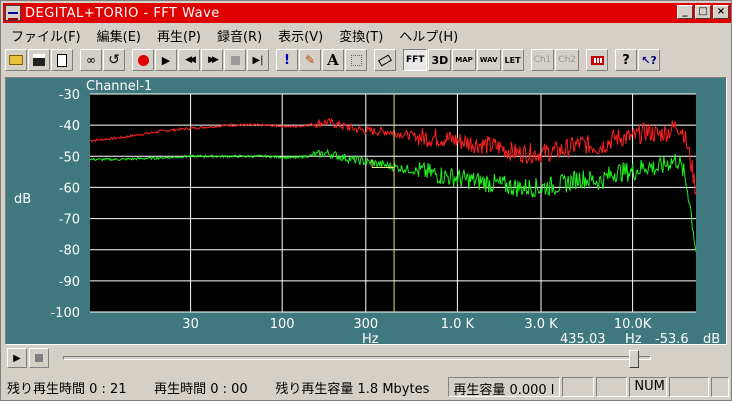 This screenshot has height=401, width=732. What do you see at coordinates (22, 199) in the screenshot?
I see `y-axis-label: dB` at bounding box center [22, 199].